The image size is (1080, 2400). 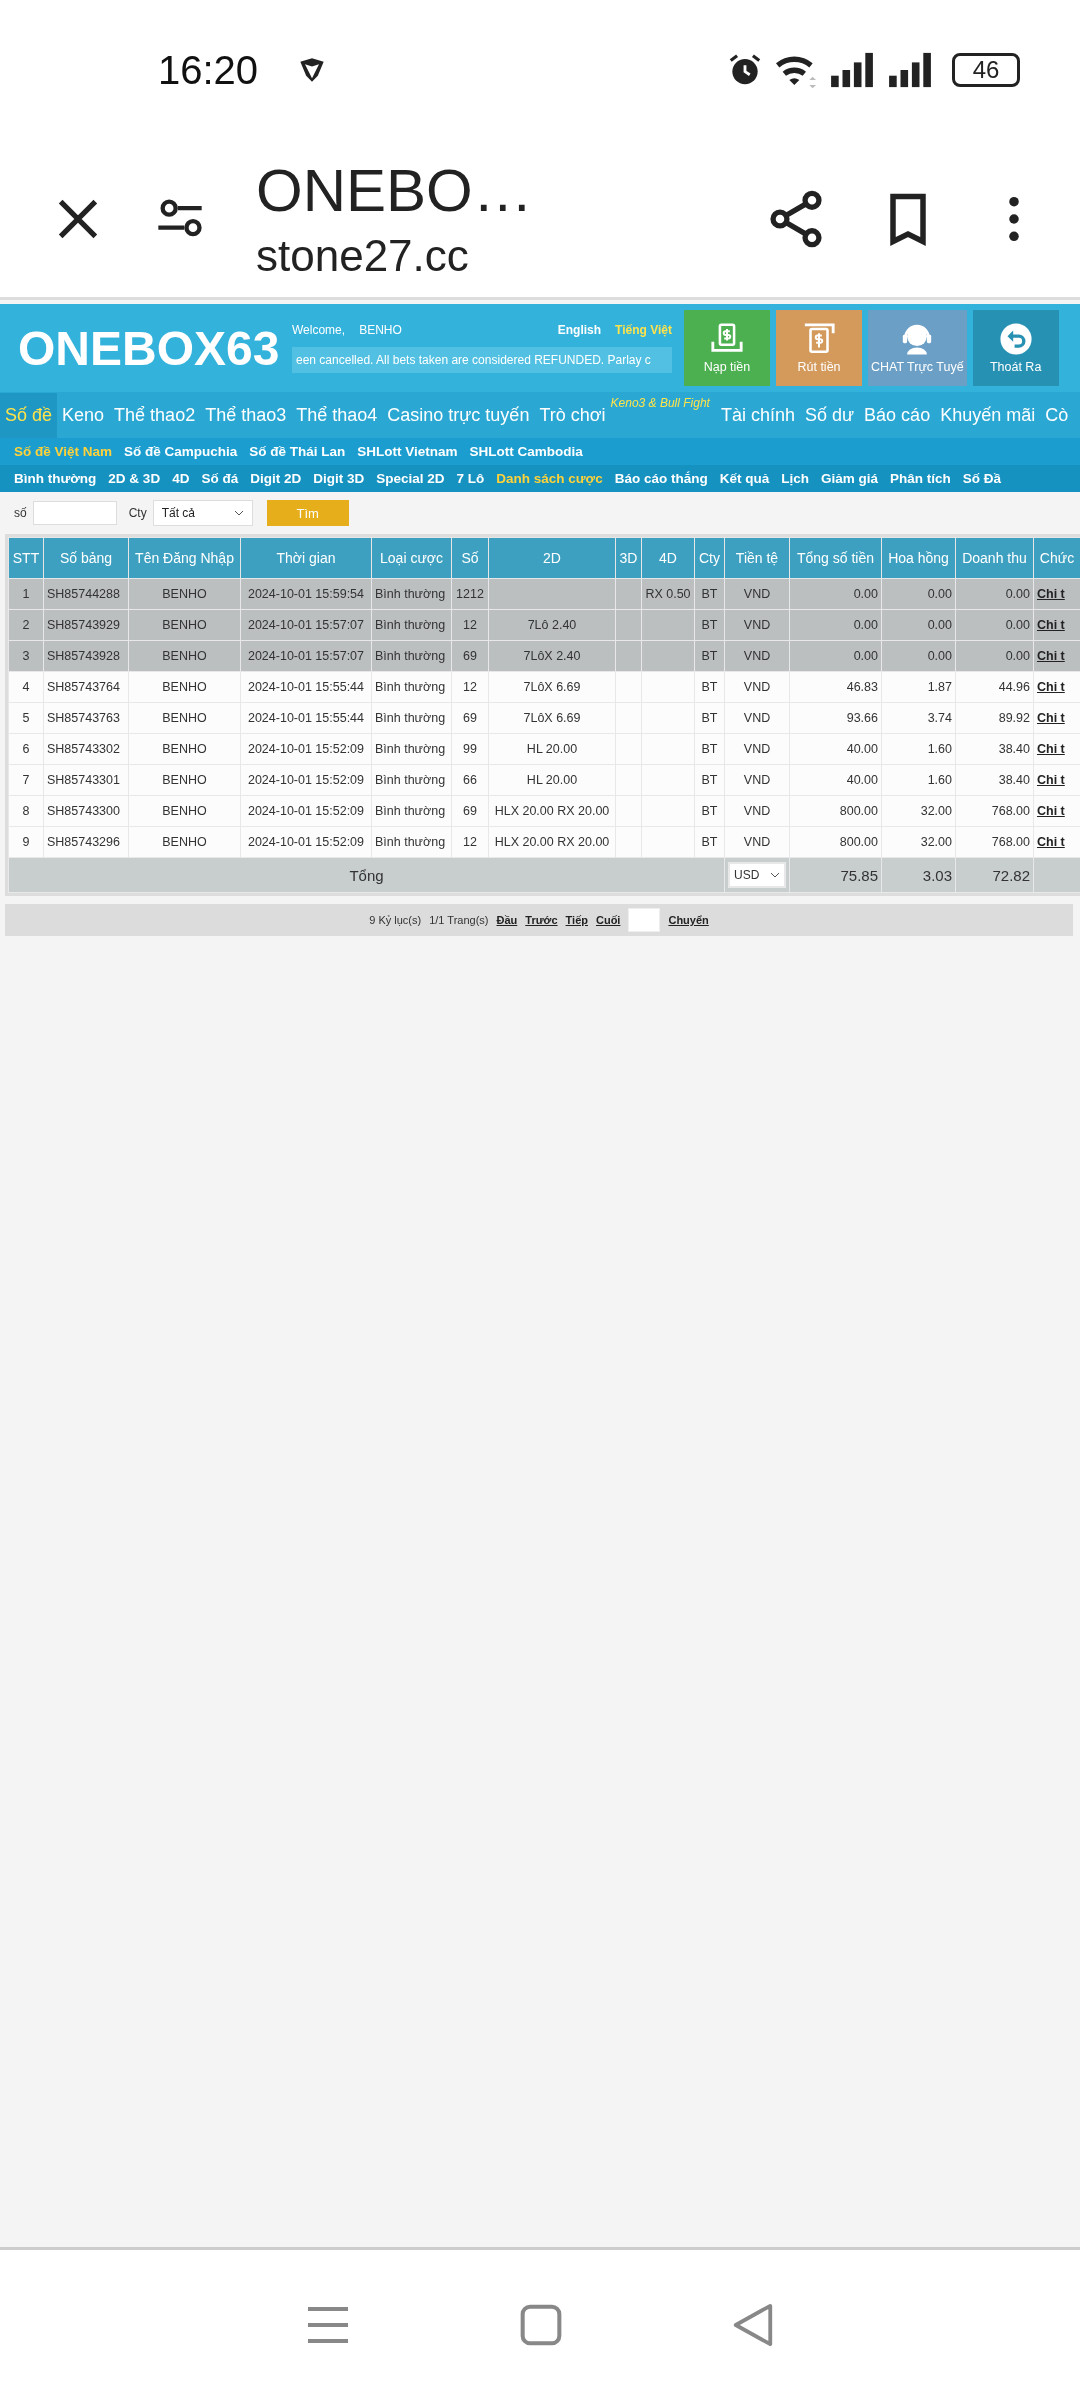 I want to click on company-select: Tất cả, so click(x=202, y=513).